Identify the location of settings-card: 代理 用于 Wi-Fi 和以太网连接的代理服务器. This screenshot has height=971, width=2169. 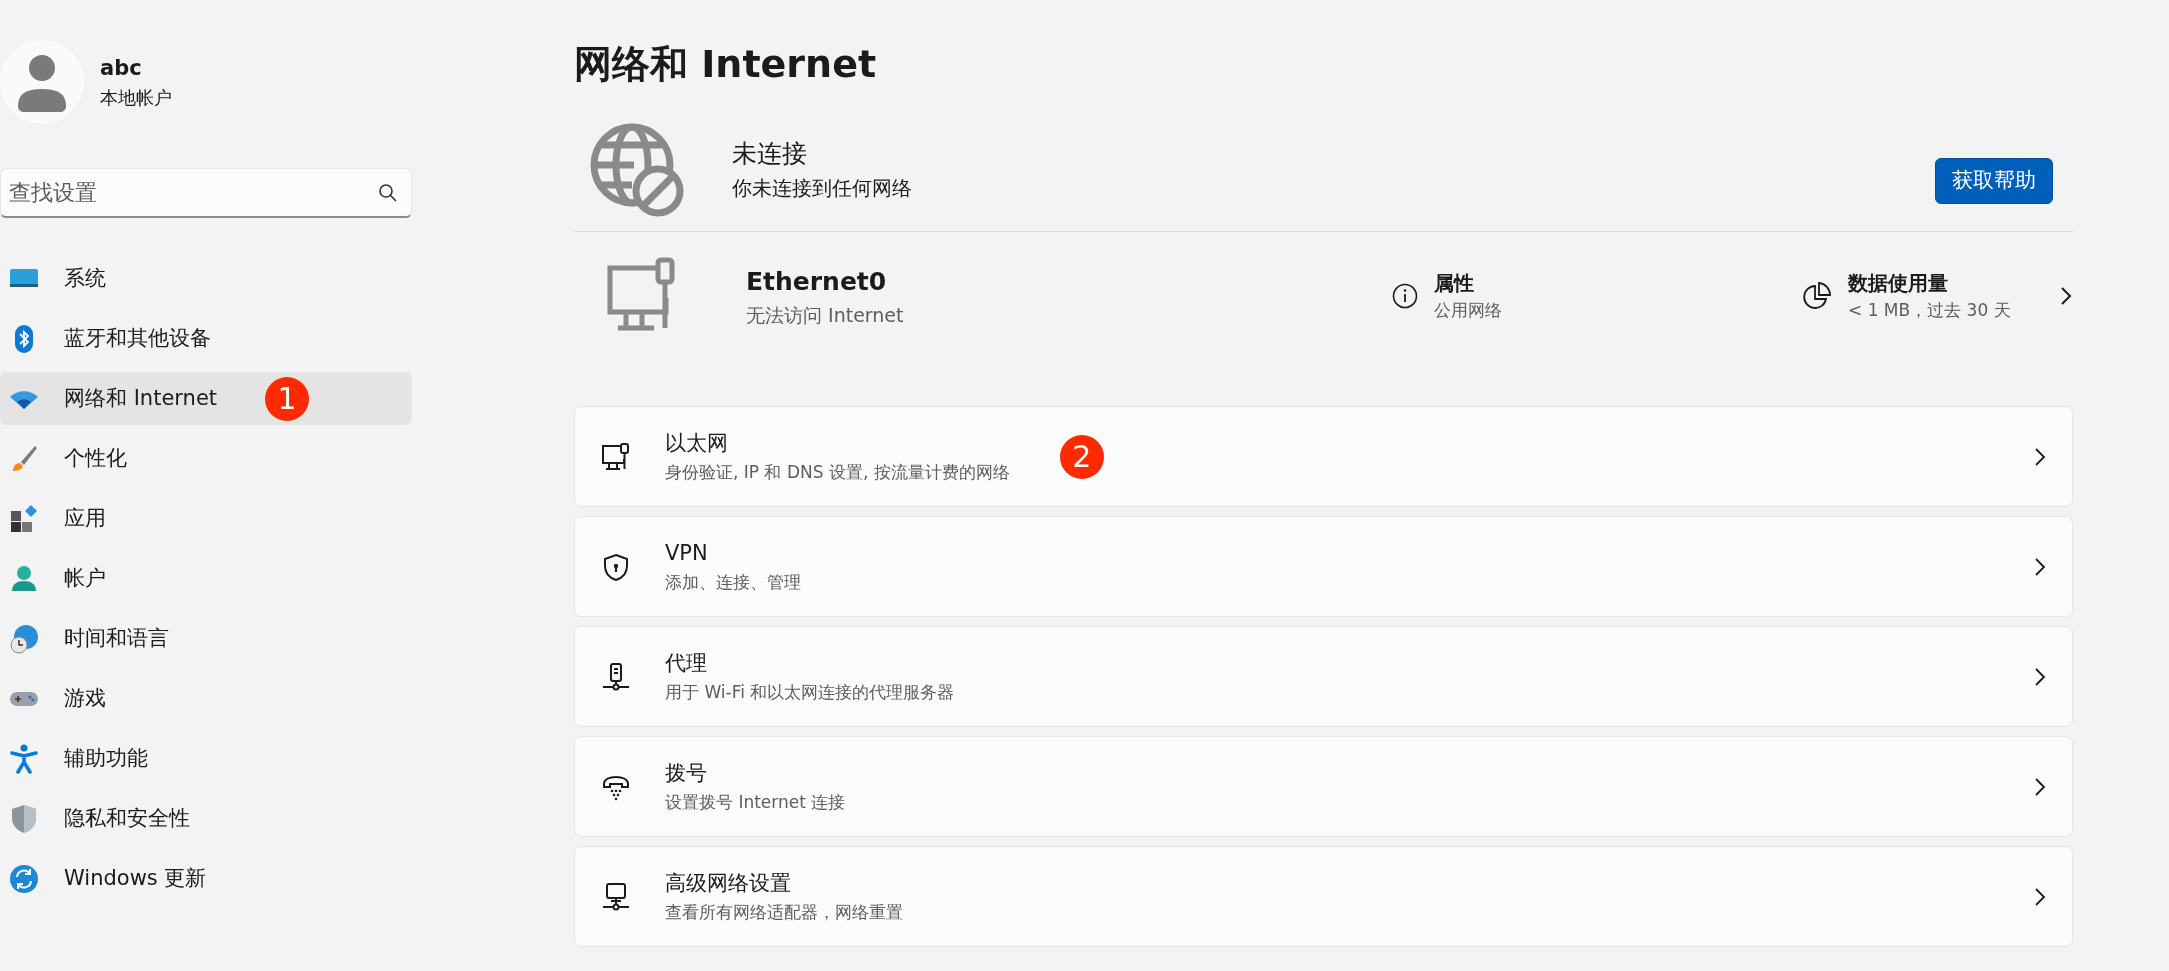
(1323, 676).